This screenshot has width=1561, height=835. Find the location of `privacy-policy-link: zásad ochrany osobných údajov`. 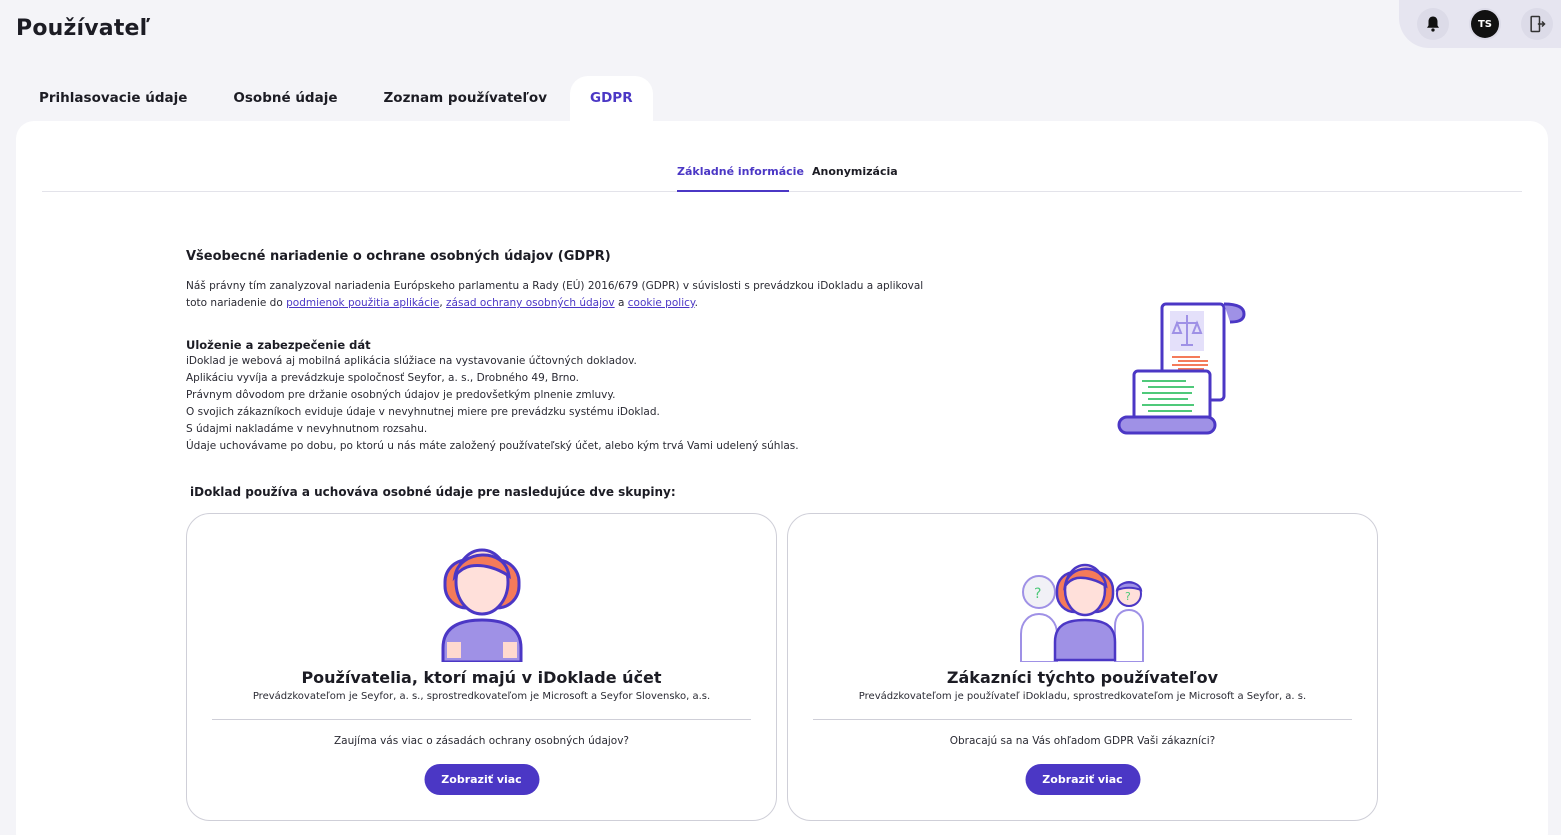

privacy-policy-link: zásad ochrany osobných údajov is located at coordinates (530, 303).